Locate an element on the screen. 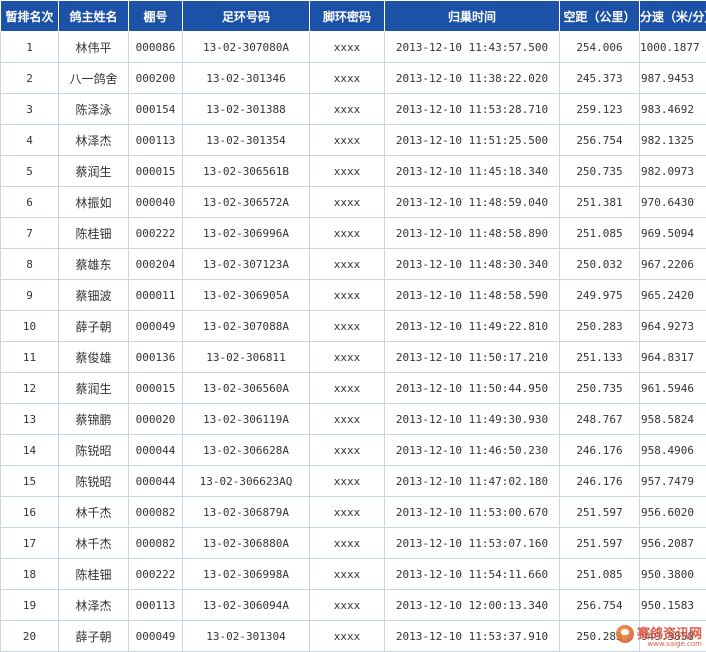 Image resolution: width=706 pixels, height=652 pixels. cell-time: 2013-12-10 11:54:11.660 is located at coordinates (472, 574).